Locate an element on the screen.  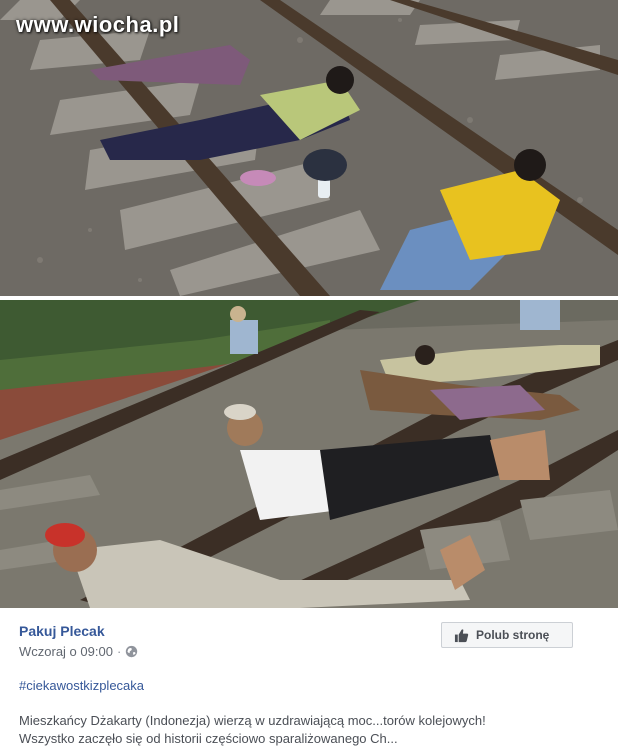
page-name-link: Pakuj Plecak is located at coordinates (62, 631).